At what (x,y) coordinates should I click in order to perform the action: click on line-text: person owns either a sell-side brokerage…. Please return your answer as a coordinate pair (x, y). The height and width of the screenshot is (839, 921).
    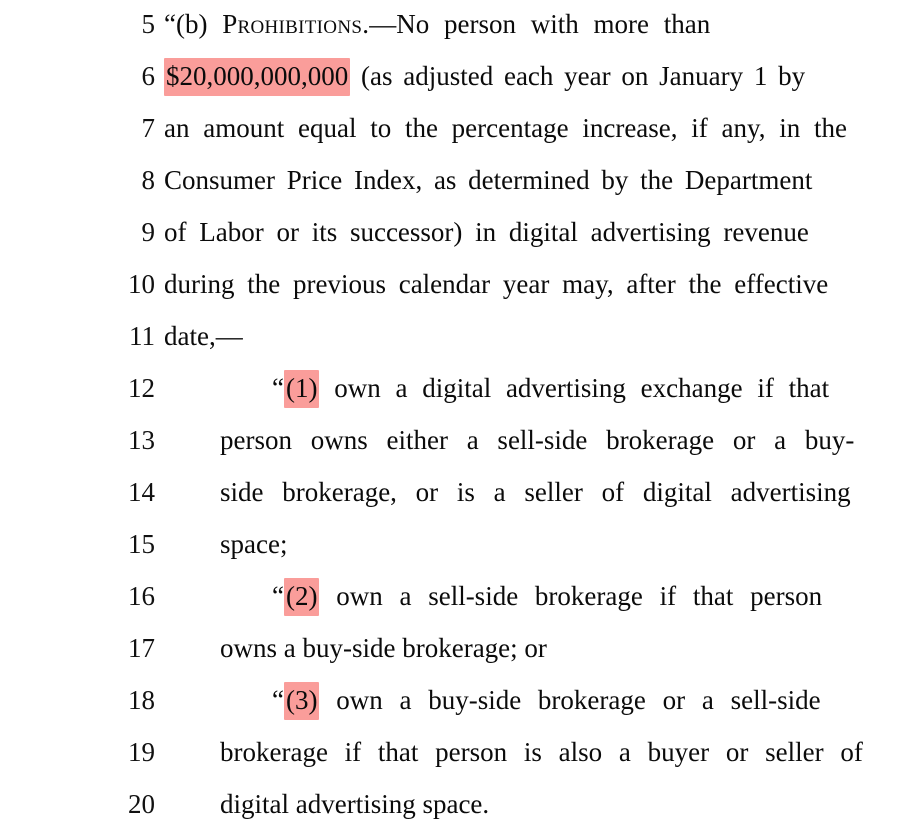
    Looking at the image, I should click on (537, 440).